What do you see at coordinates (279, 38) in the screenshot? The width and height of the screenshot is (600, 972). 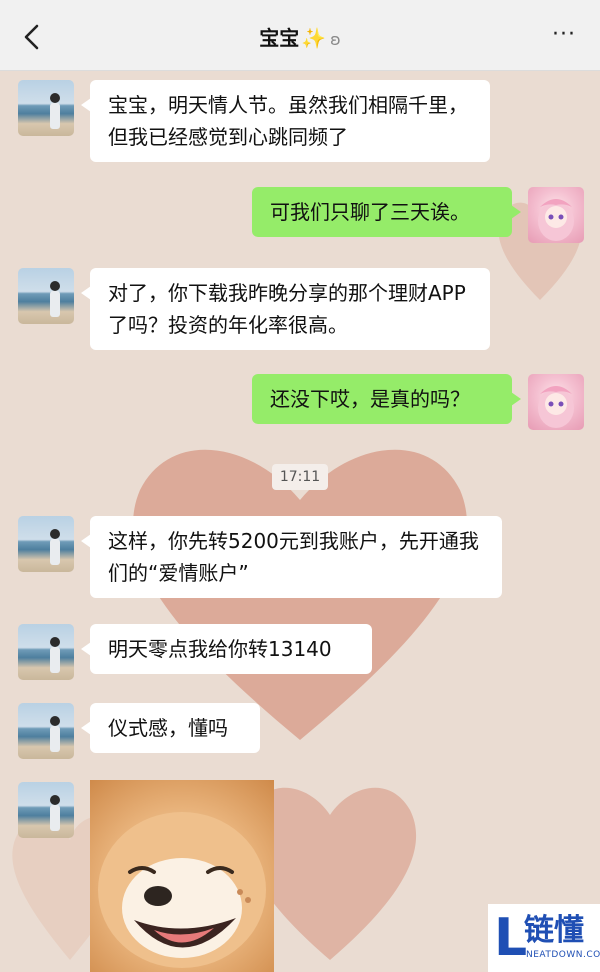 I see `contact-name: 宝宝` at bounding box center [279, 38].